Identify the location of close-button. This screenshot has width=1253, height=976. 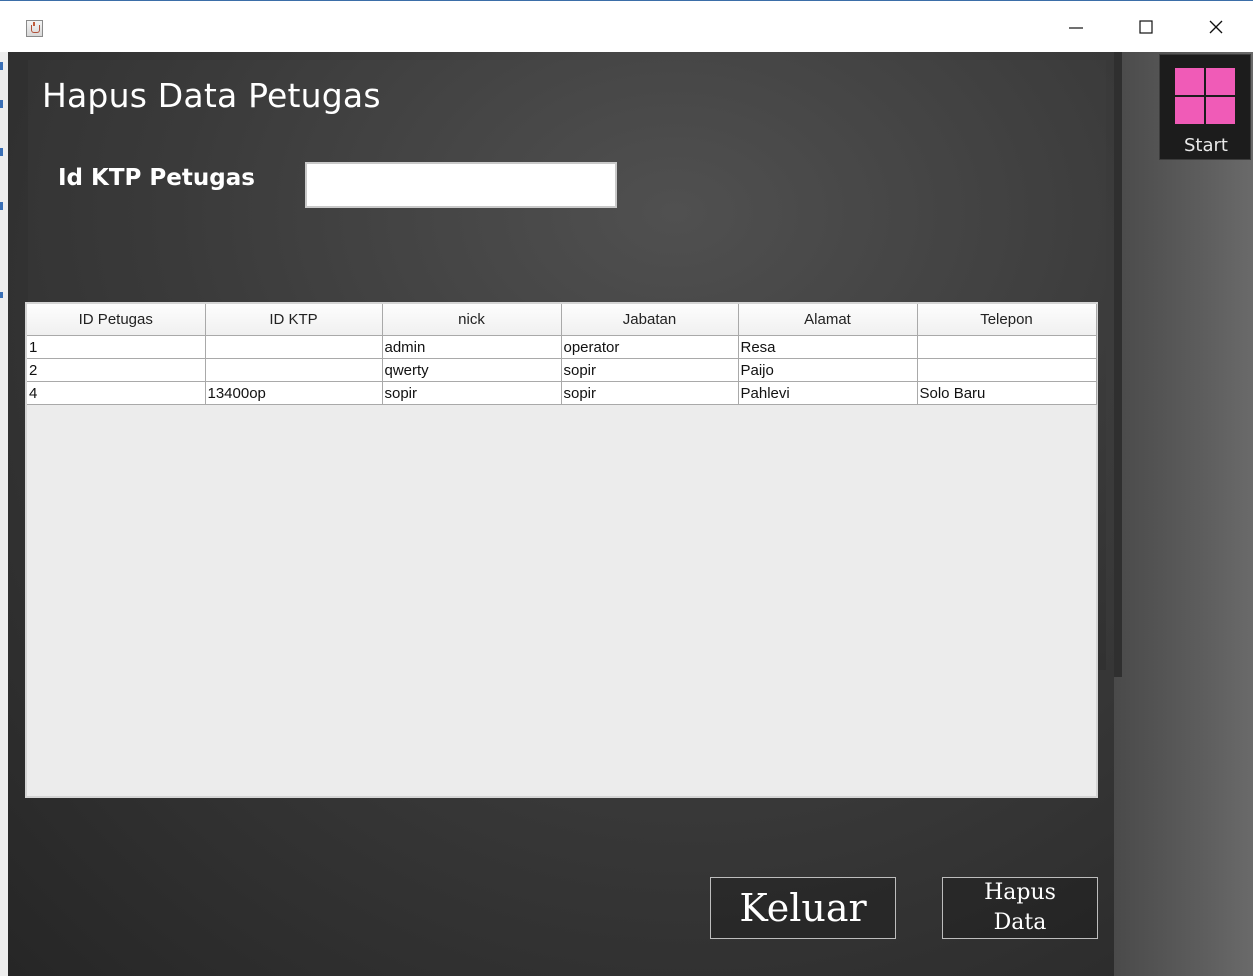
(1216, 27).